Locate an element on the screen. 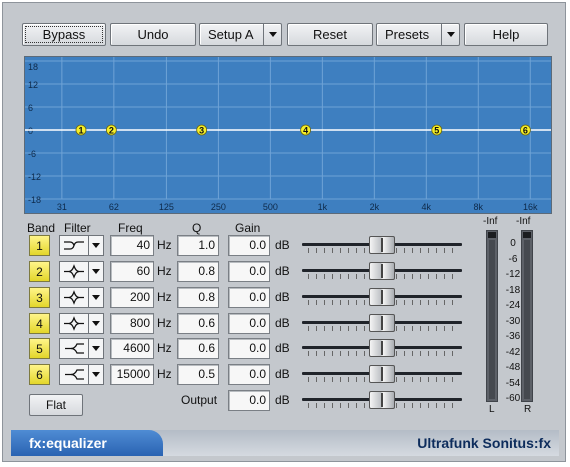 The width and height of the screenshot is (570, 467). hz-unit: Hz is located at coordinates (164, 245).